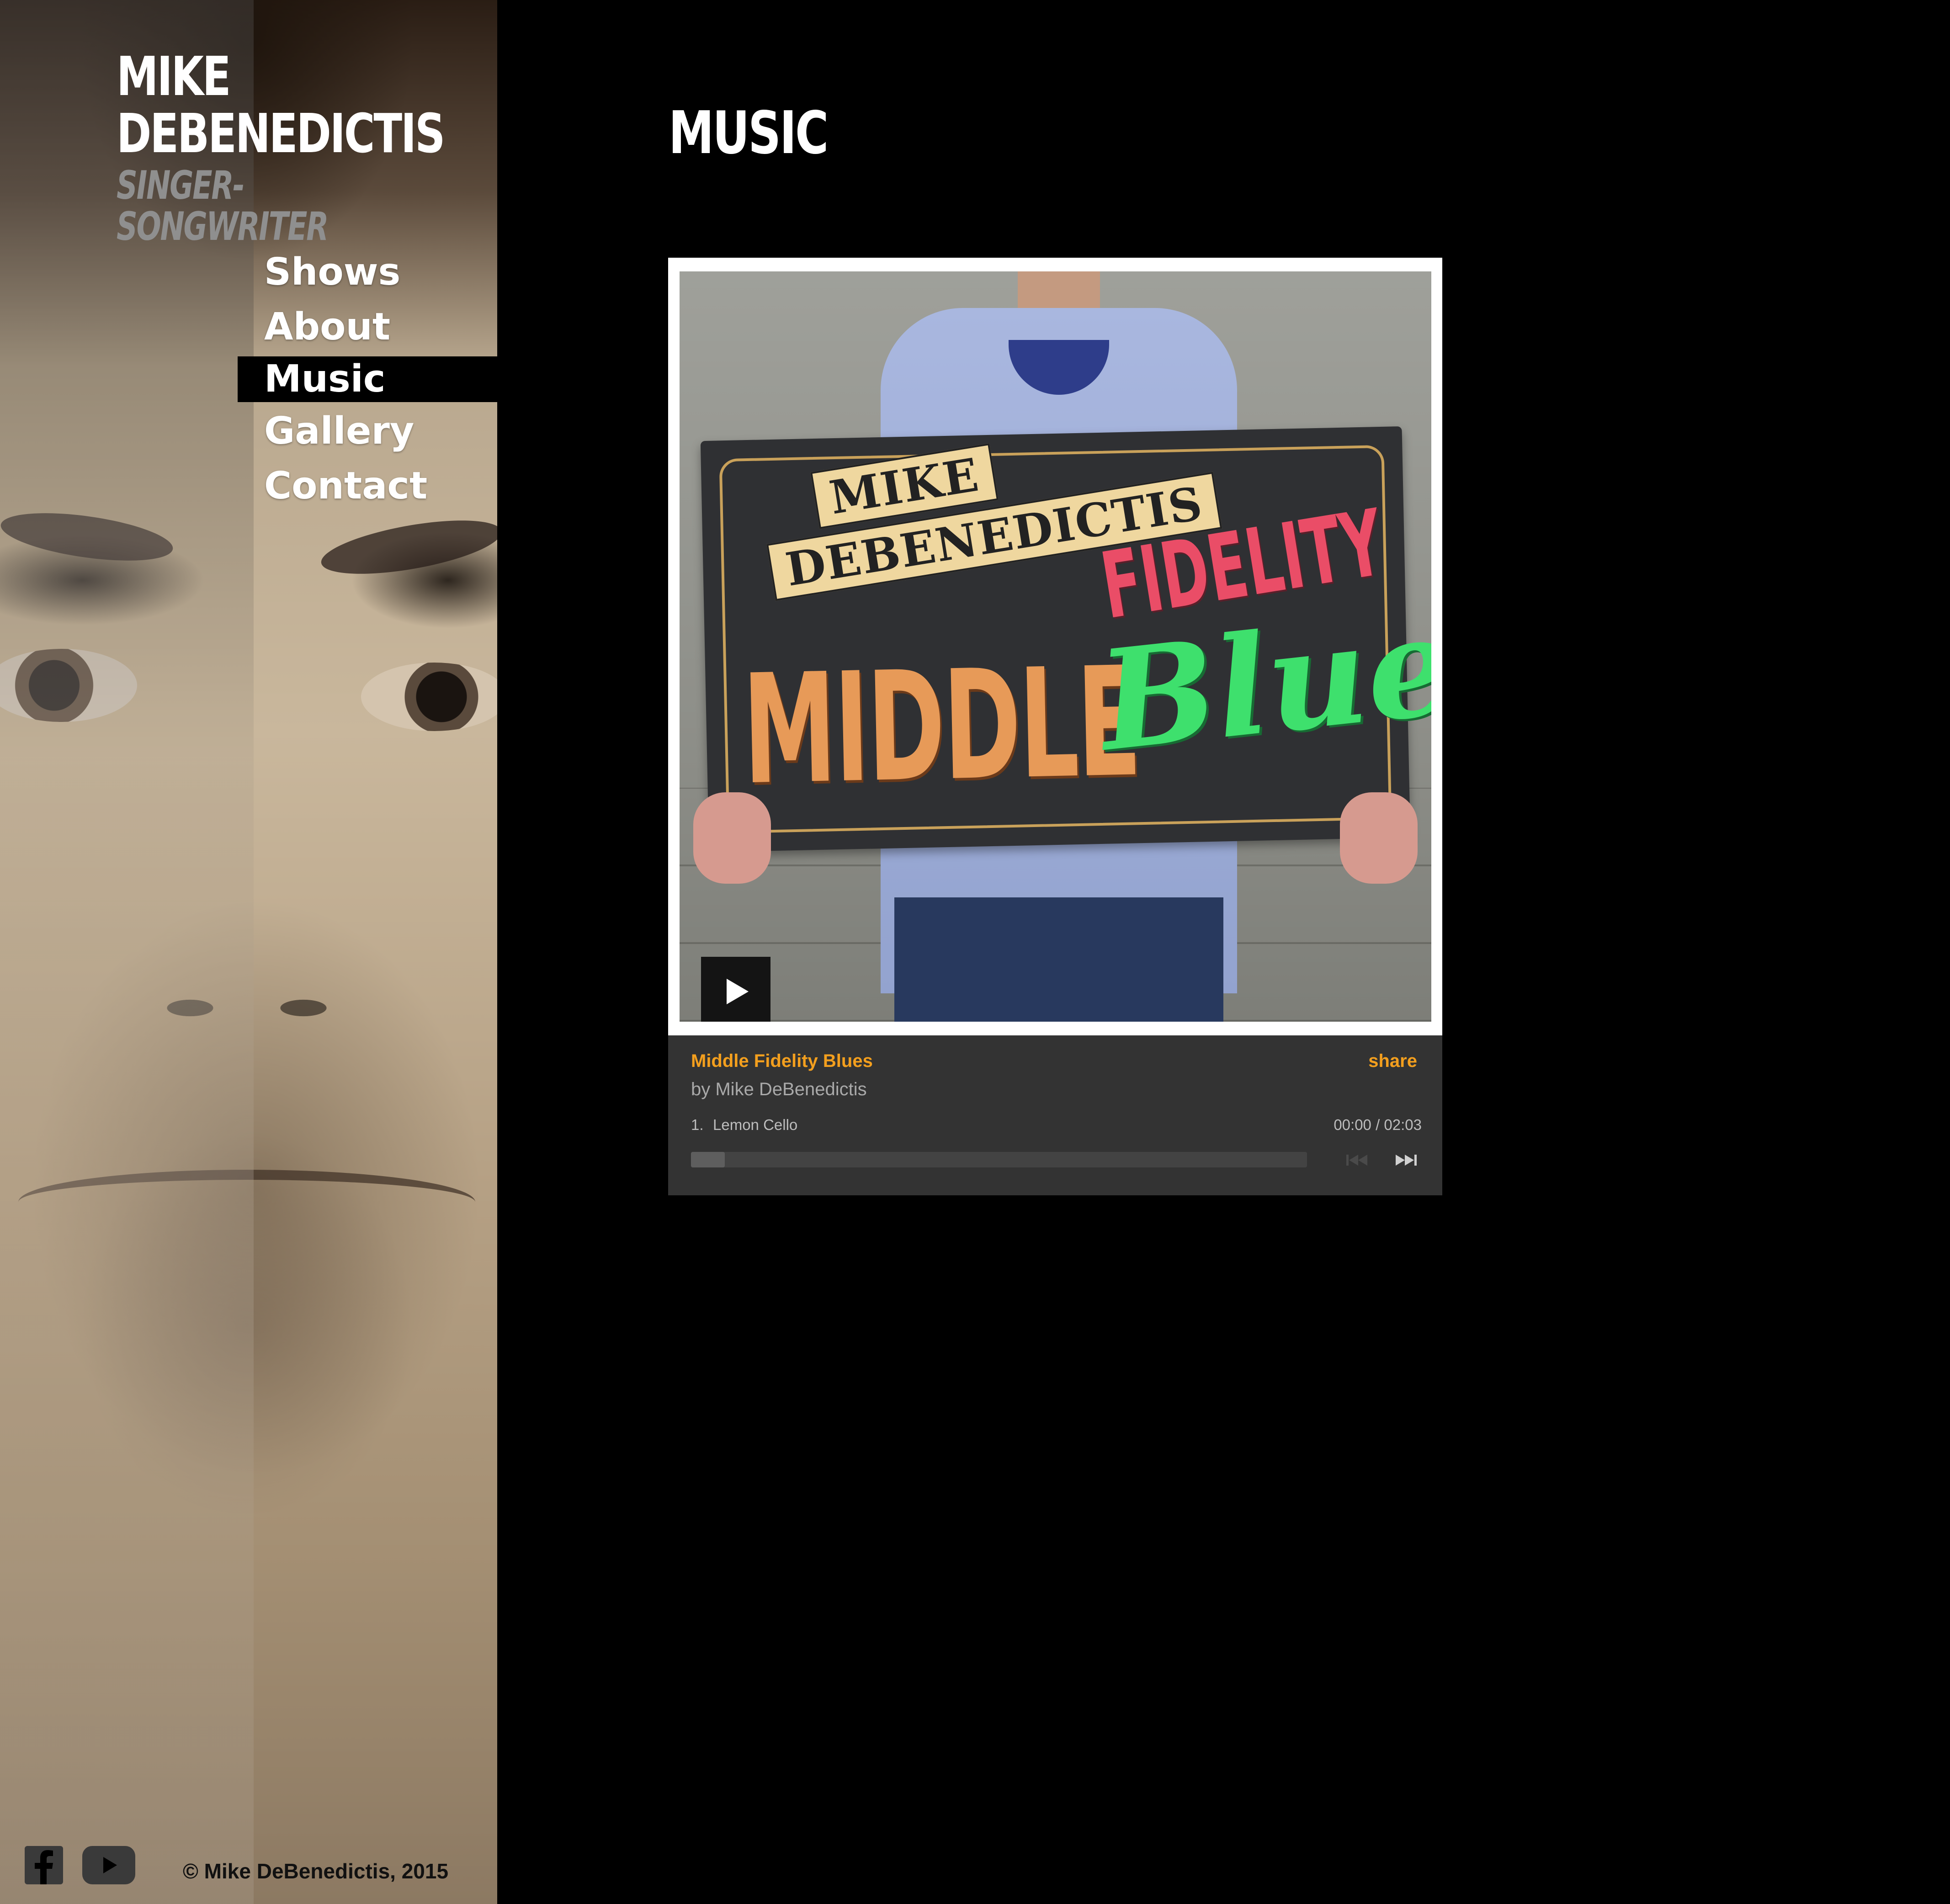  I want to click on youtube-icon, so click(109, 1865).